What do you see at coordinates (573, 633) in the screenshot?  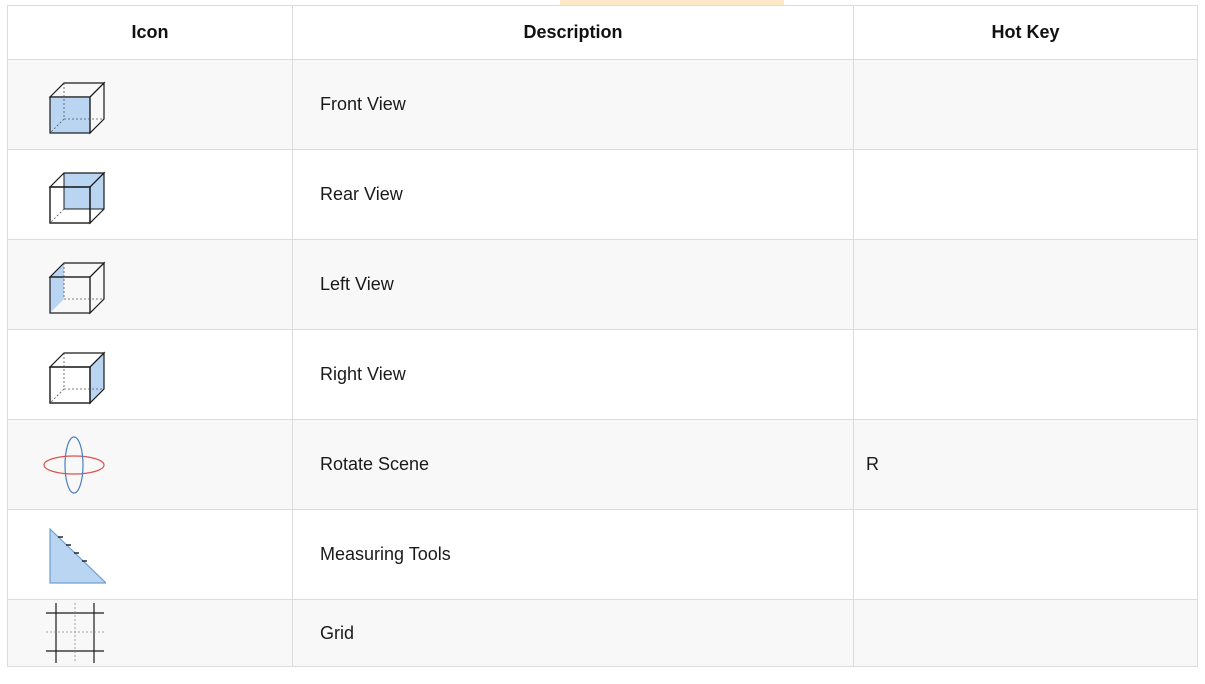 I see `row-description: Grid` at bounding box center [573, 633].